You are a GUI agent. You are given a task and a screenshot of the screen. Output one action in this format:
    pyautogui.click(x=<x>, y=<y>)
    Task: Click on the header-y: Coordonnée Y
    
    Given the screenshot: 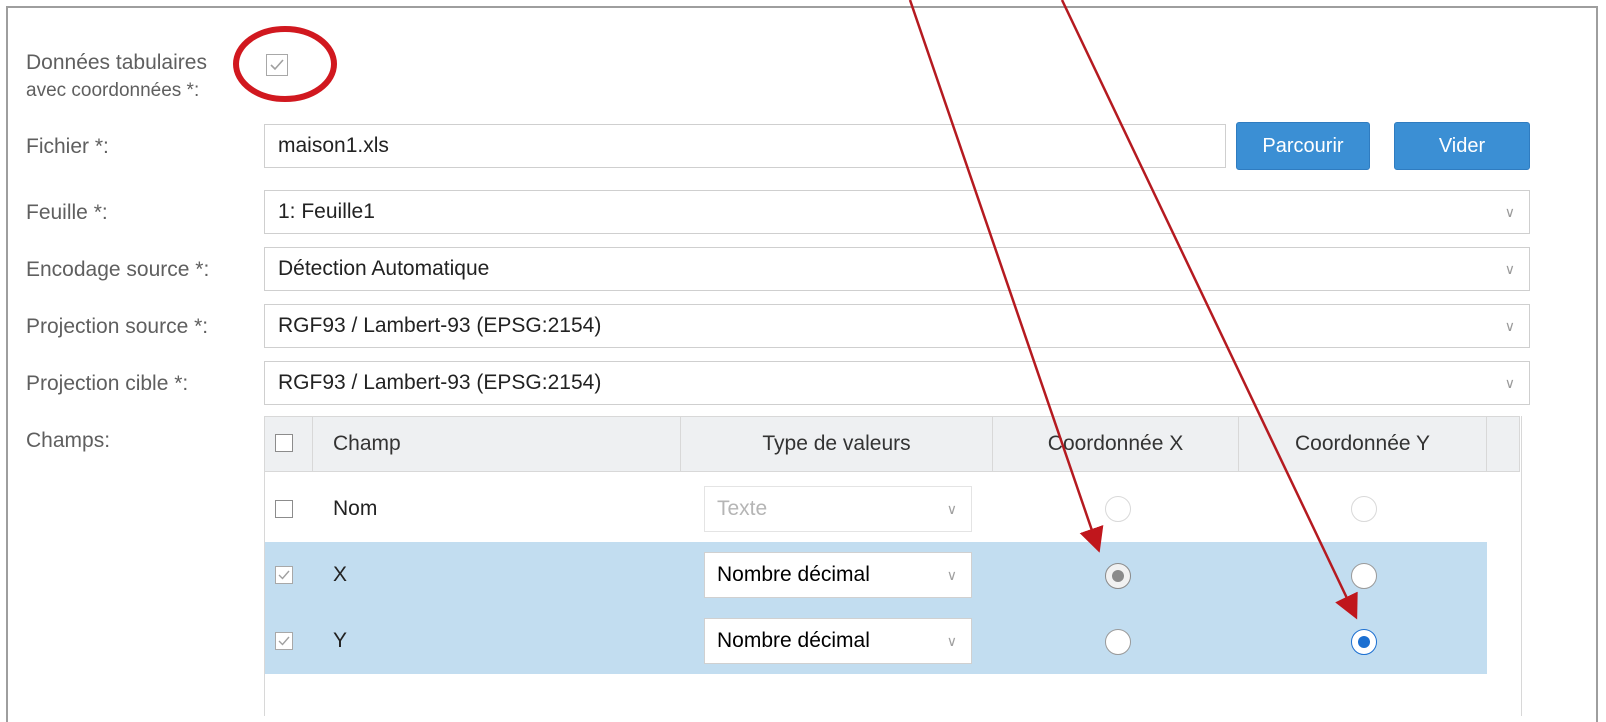 What is the action you would take?
    pyautogui.click(x=1363, y=444)
    